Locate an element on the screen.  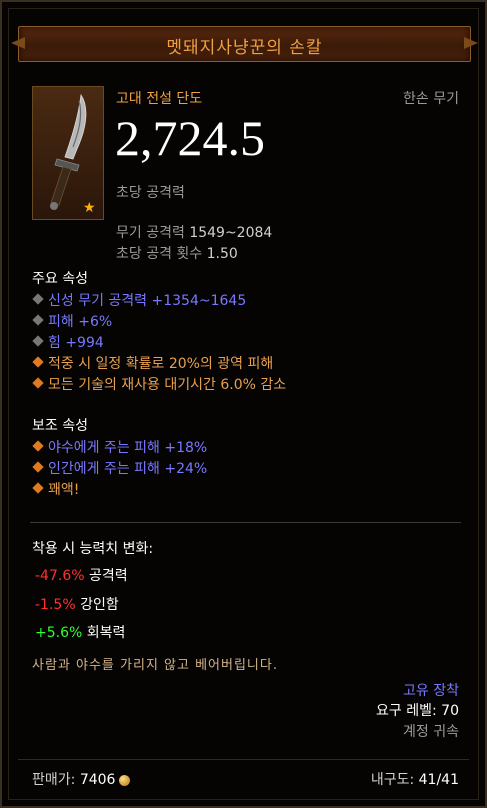
attack-speed-line: 초당 공격 횟수 1.50 is located at coordinates (177, 253).